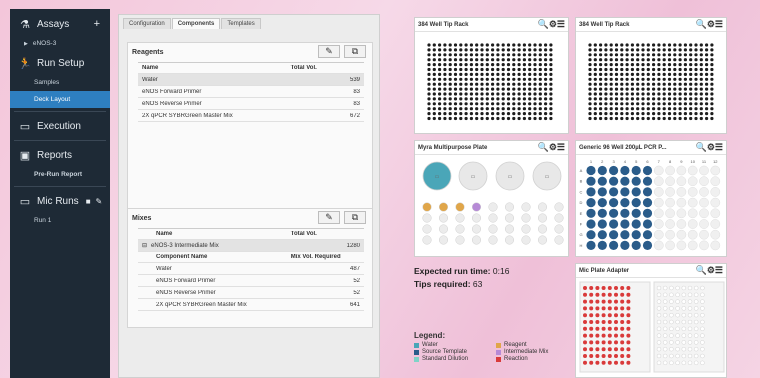  Describe the element at coordinates (251, 104) in the screenshot. I see `table-row: eNOS Reverse Primer 83` at that location.